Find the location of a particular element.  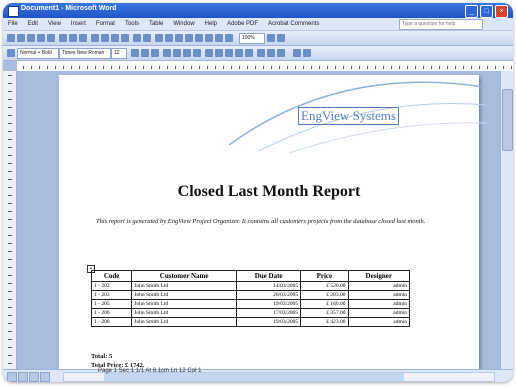

print-layout-view-icon is located at coordinates (34, 377).